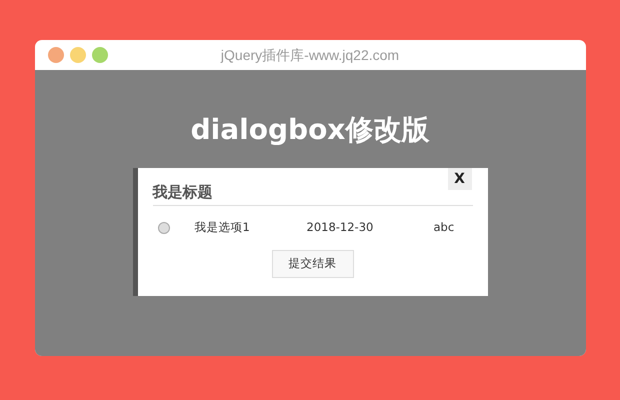  What do you see at coordinates (312, 194) in the screenshot?
I see `dialog-title: 我是标题` at bounding box center [312, 194].